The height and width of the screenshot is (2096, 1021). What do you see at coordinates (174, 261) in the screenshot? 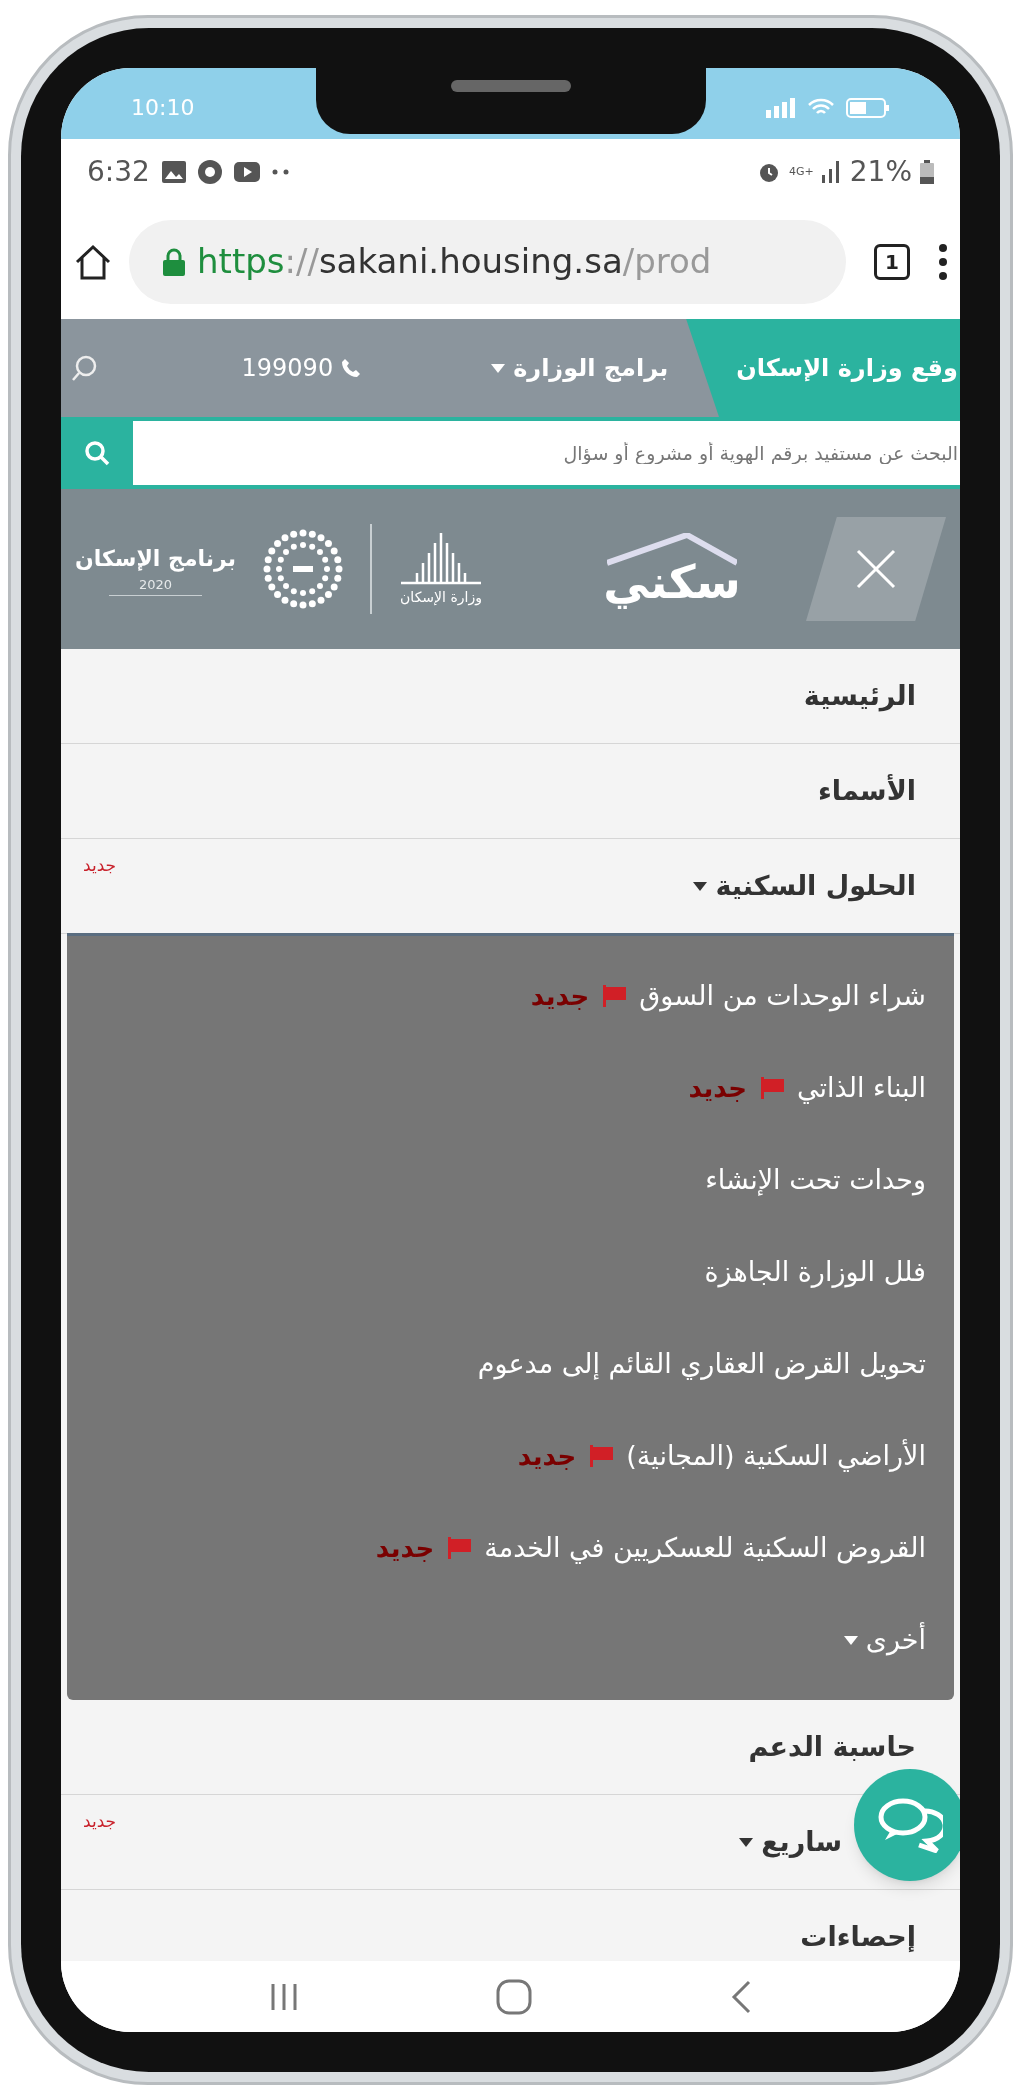
I see `lock-icon` at bounding box center [174, 261].